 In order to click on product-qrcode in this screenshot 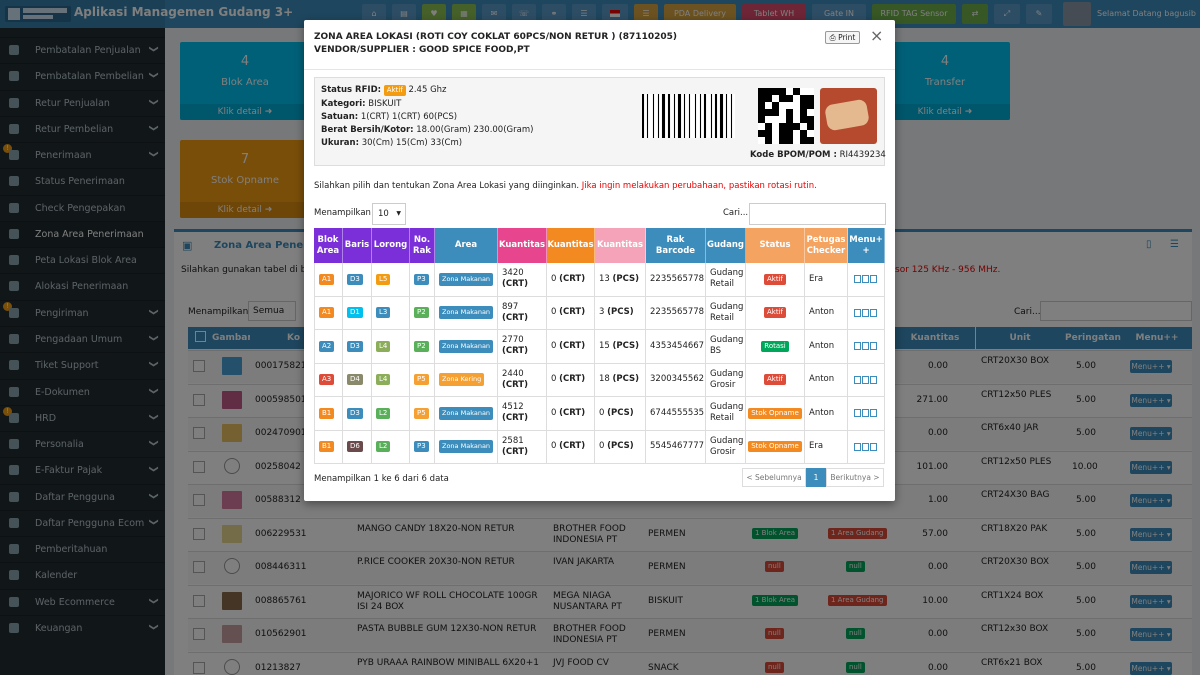, I will do `click(786, 116)`.